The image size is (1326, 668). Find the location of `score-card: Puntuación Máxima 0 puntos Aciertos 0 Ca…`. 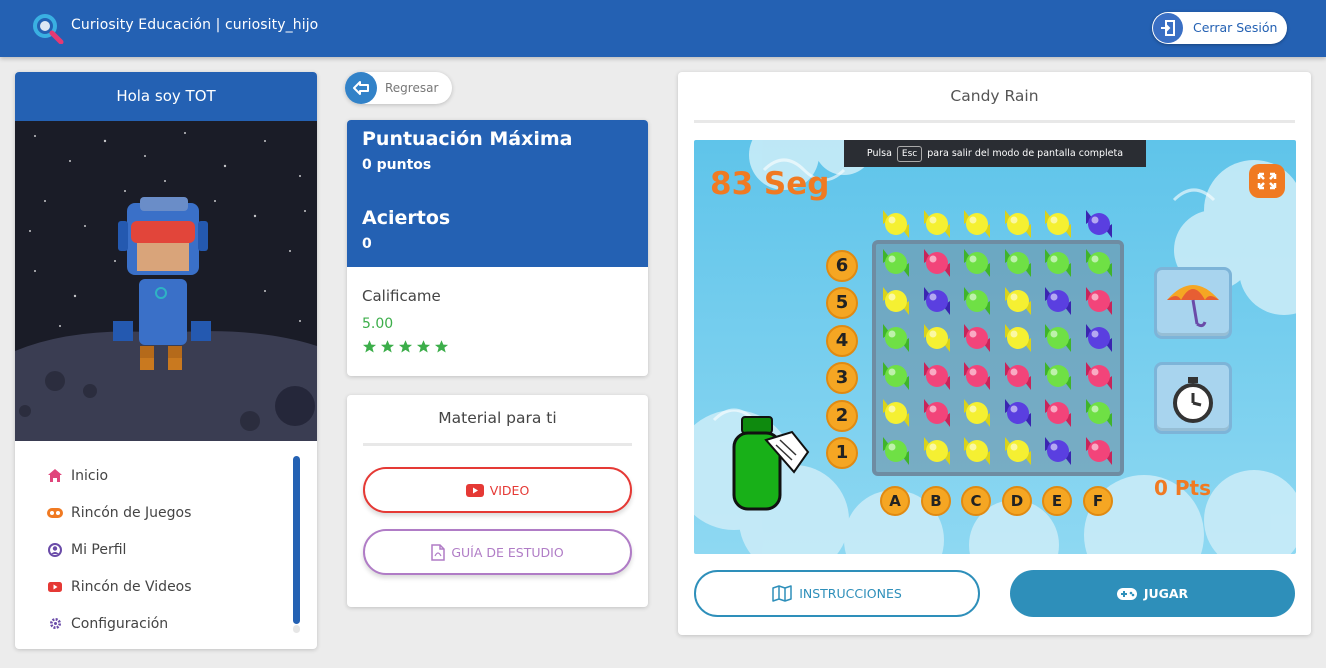

score-card: Puntuación Máxima 0 puntos Aciertos 0 Ca… is located at coordinates (497, 248).